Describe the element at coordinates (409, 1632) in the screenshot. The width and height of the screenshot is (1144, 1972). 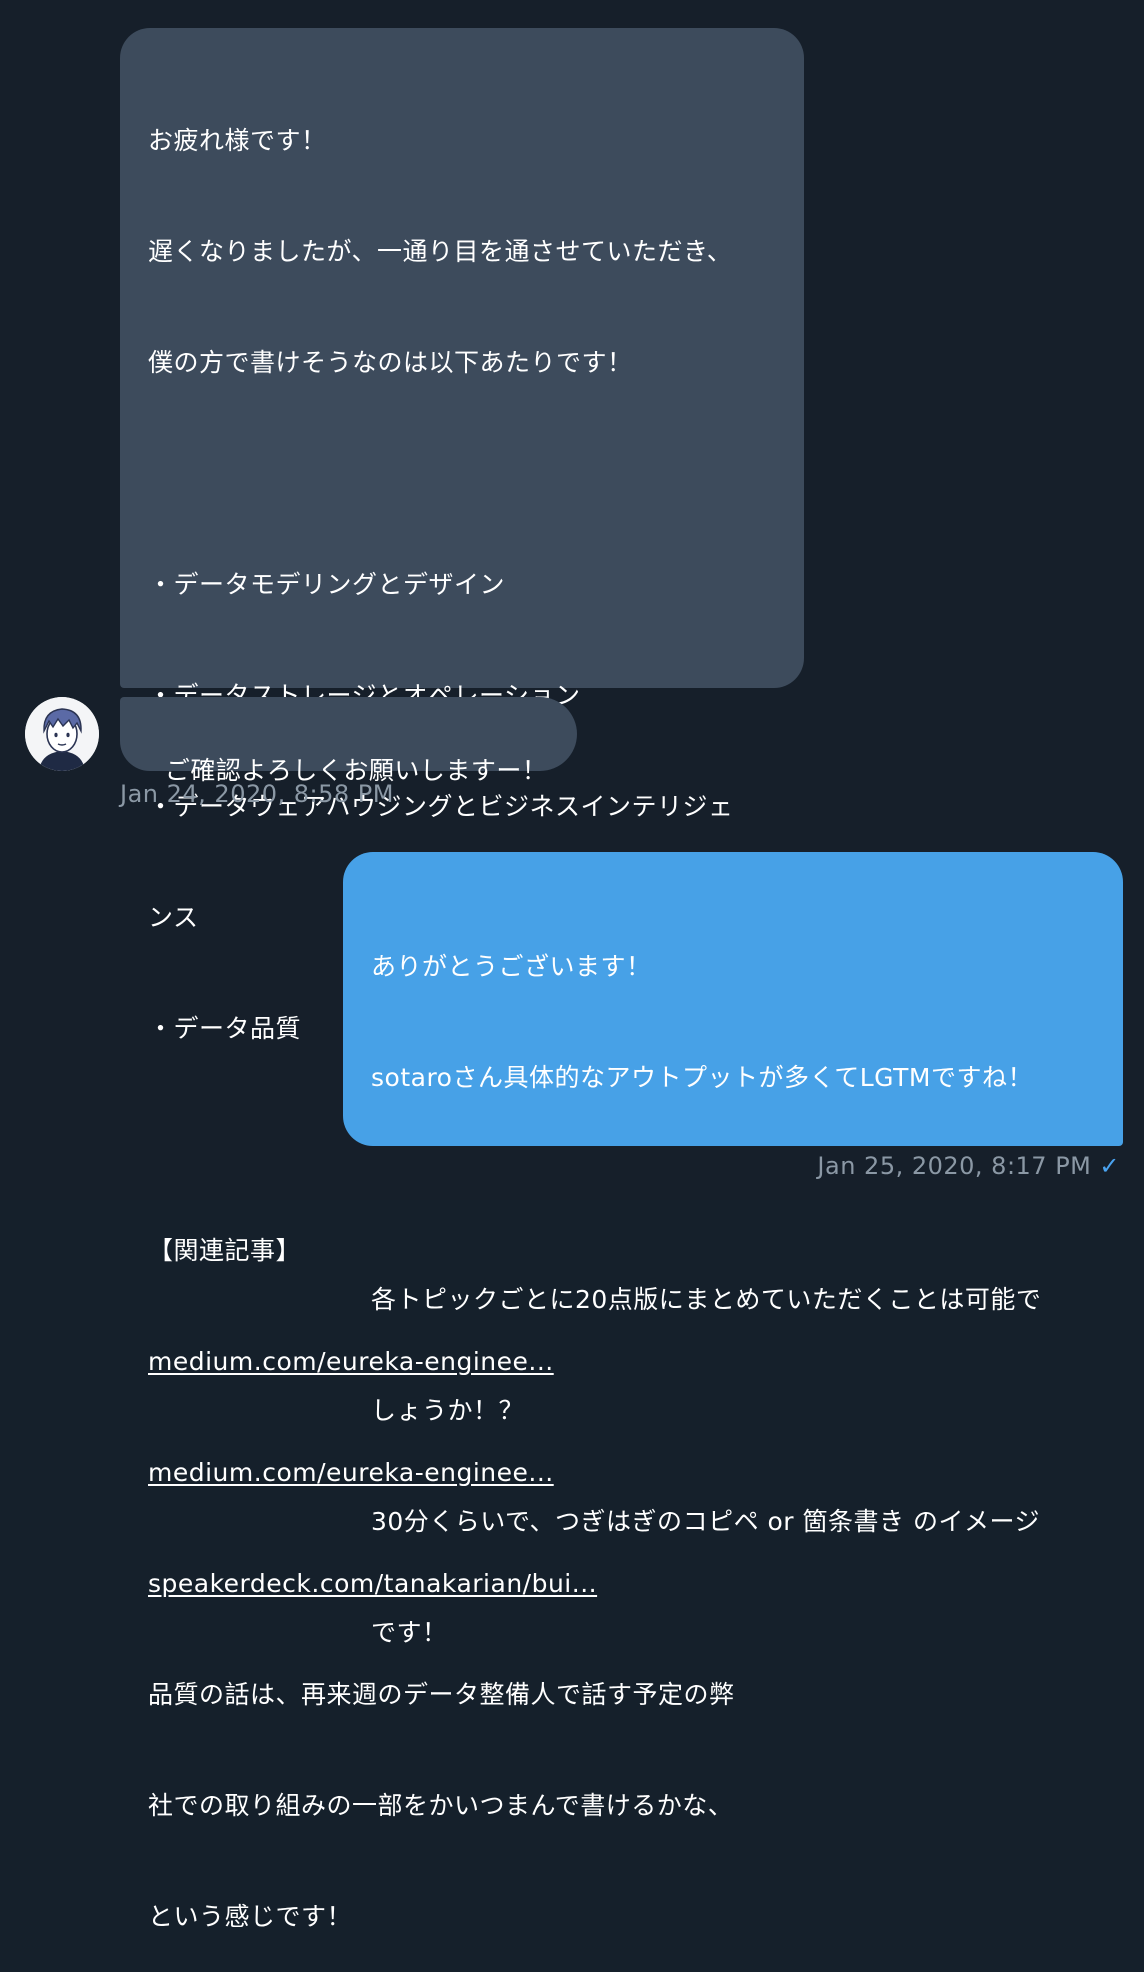
I see `message-line: です！` at that location.